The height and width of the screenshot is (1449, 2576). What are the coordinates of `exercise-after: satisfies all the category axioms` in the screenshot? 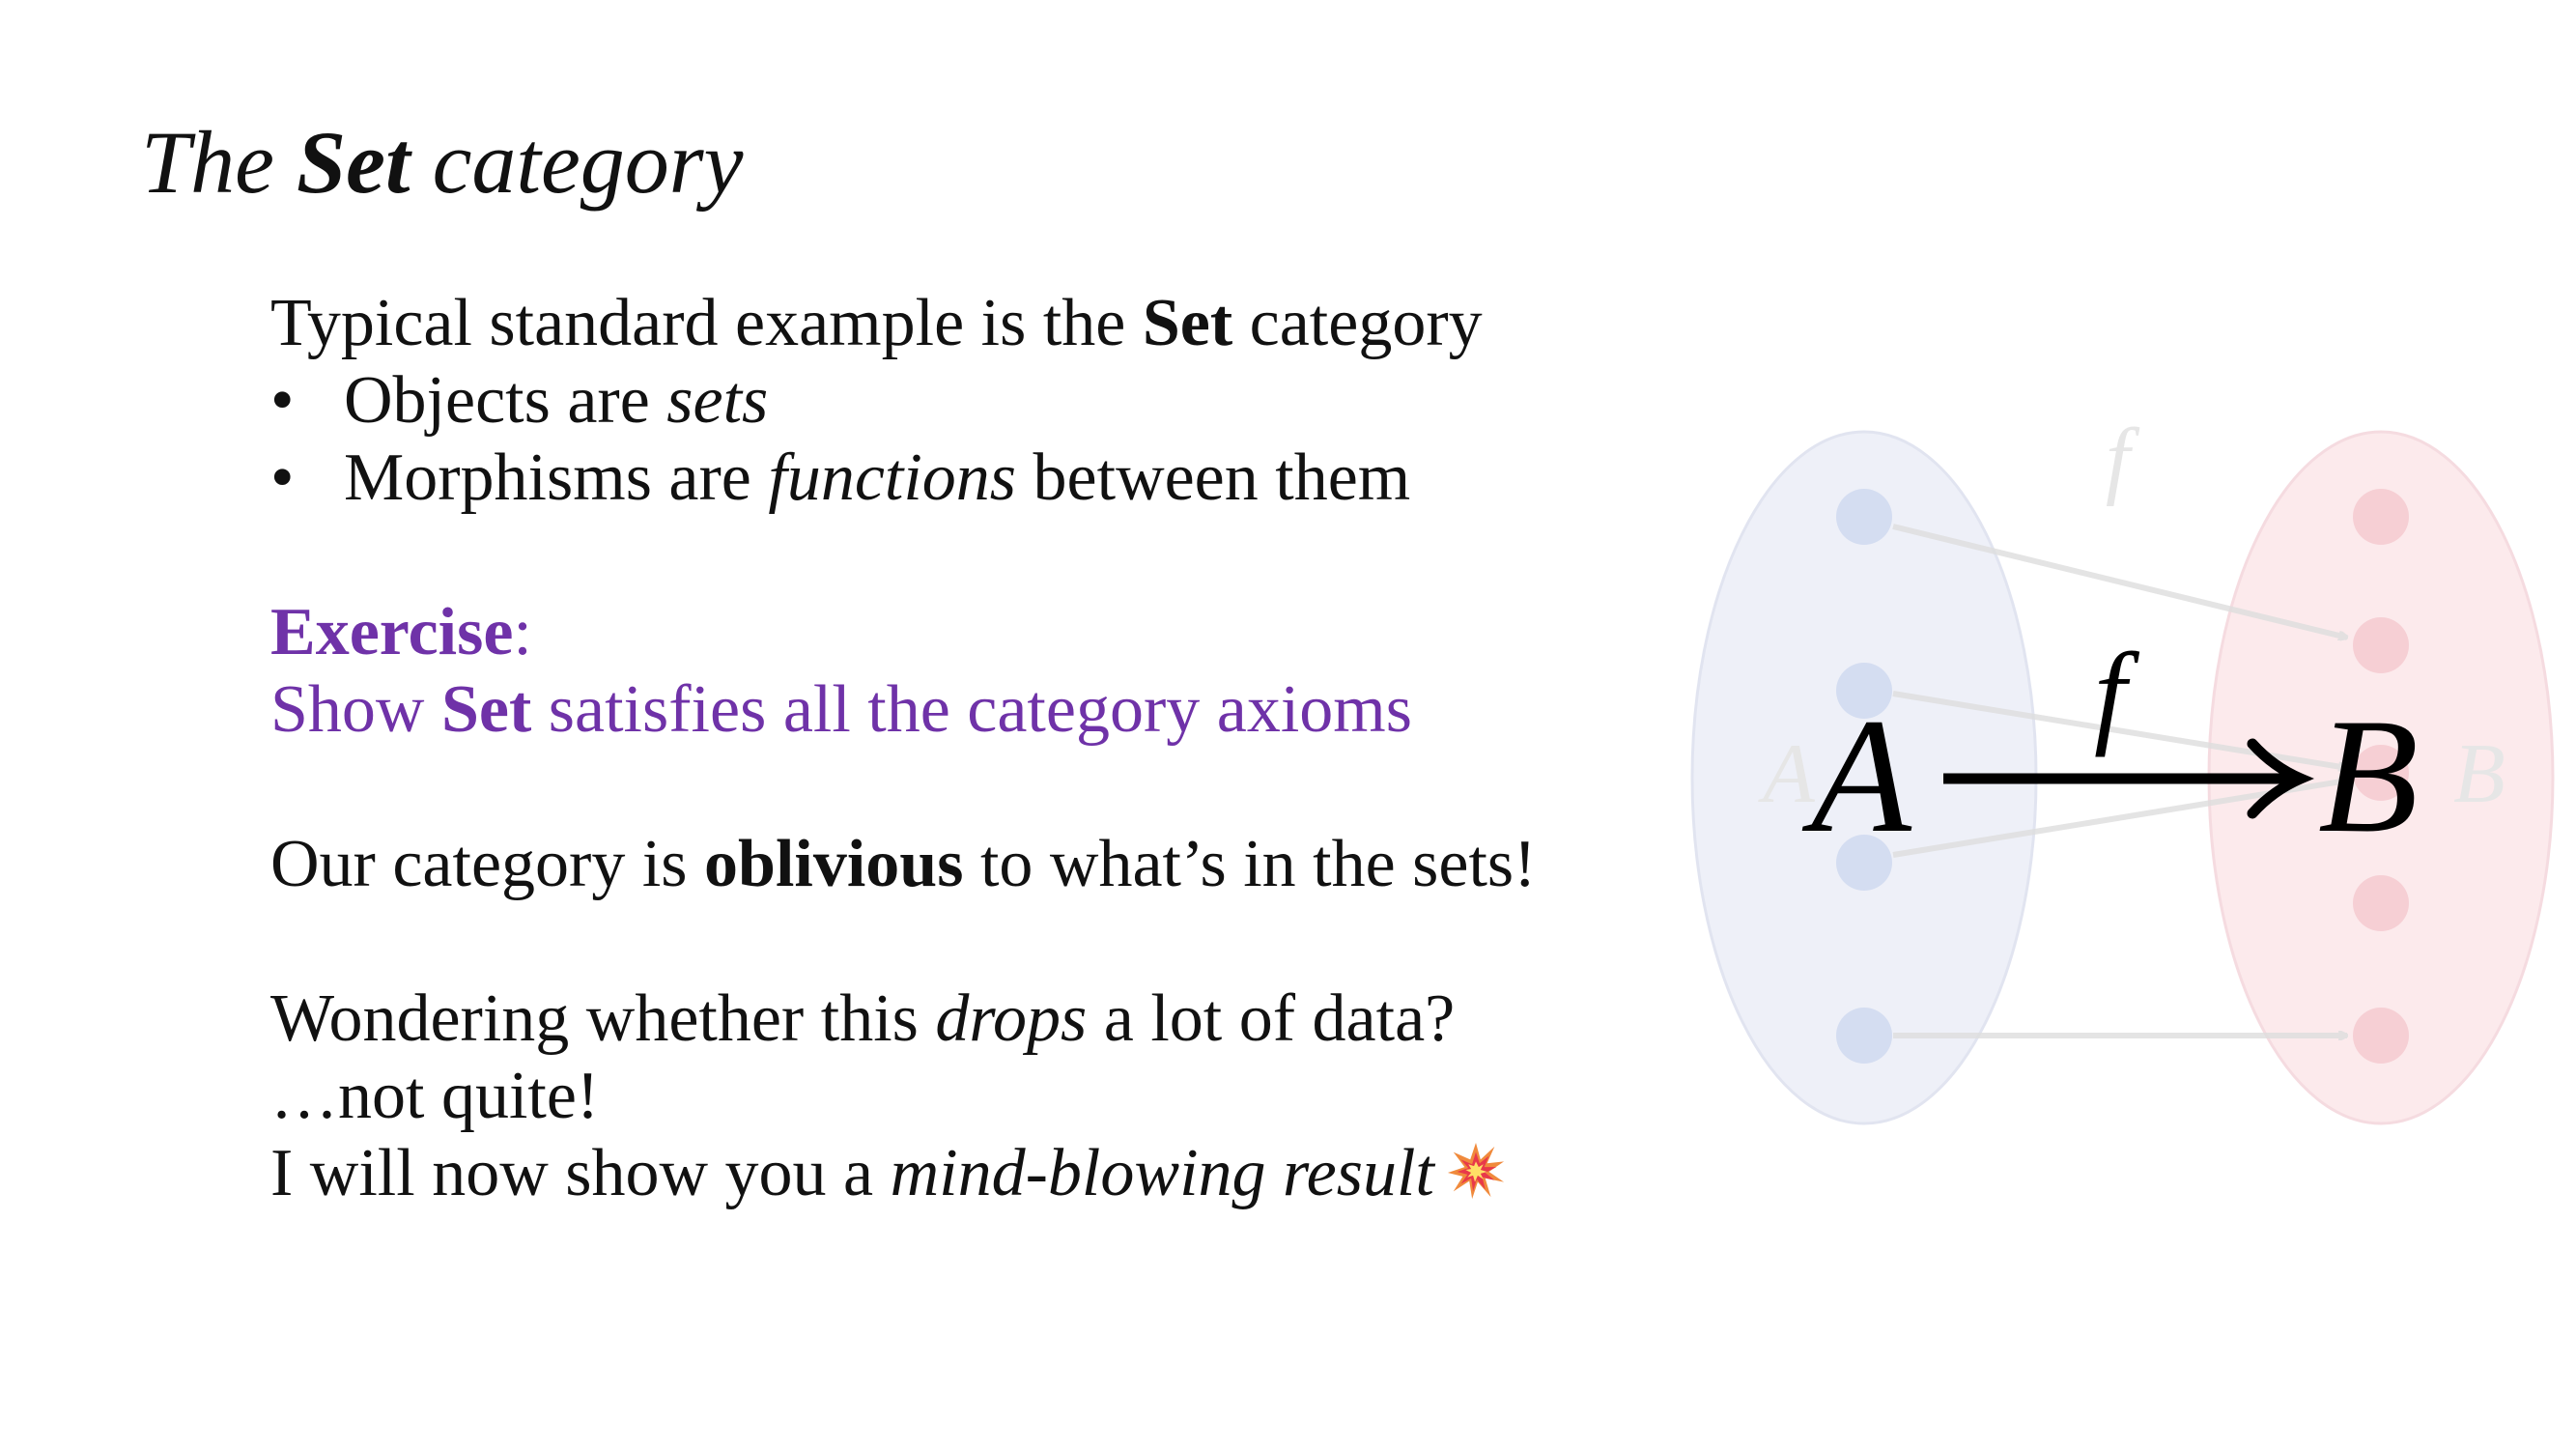 It's located at (971, 709).